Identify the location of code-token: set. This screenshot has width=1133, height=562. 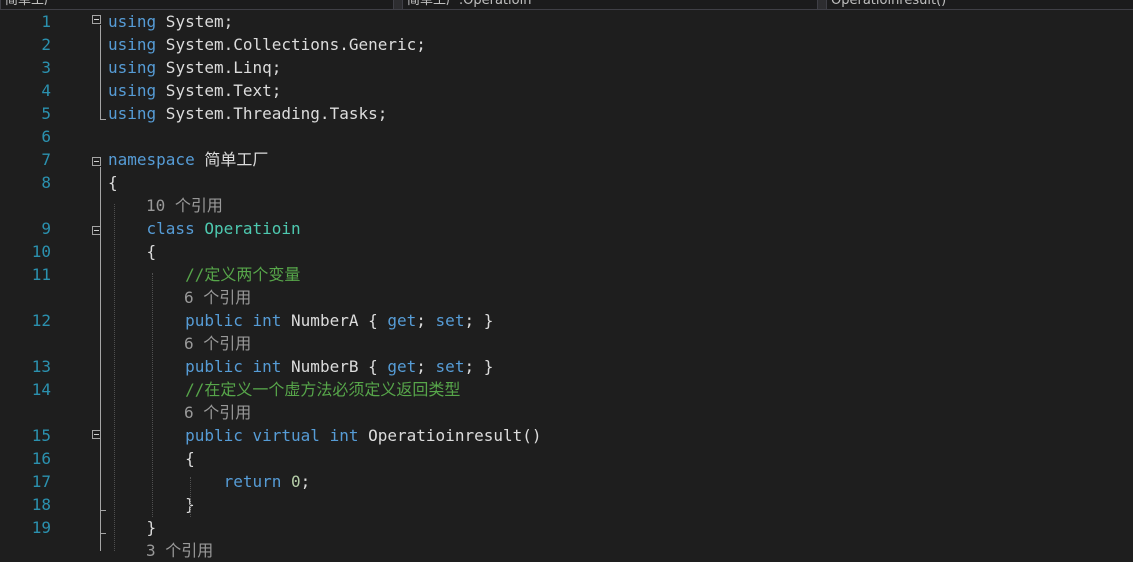
(450, 366).